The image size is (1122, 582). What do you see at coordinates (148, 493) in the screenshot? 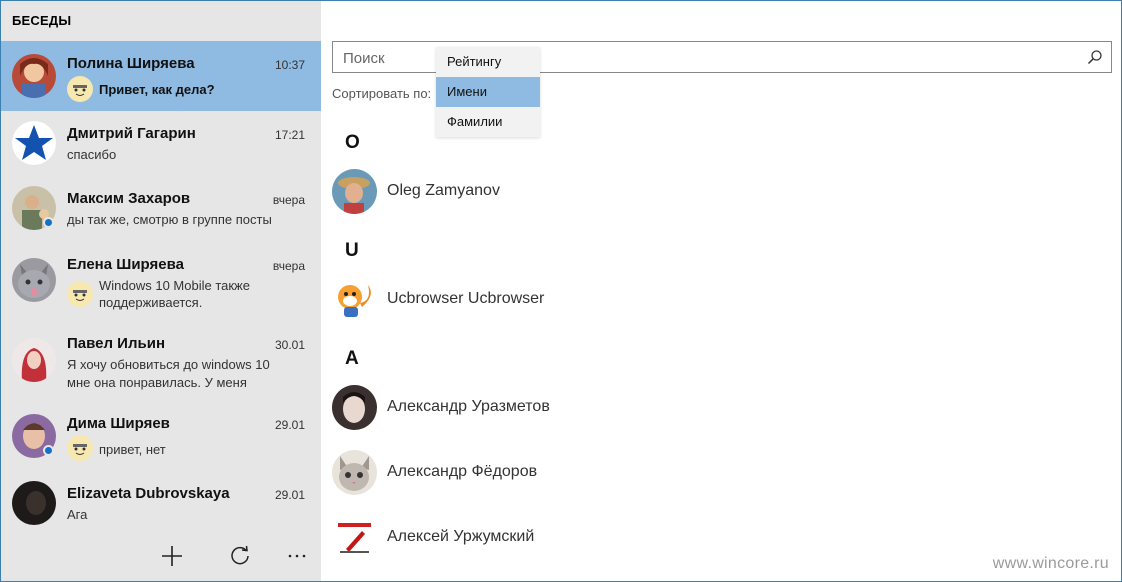
I see `conversation-name: Elizaveta Dubrovskaya` at bounding box center [148, 493].